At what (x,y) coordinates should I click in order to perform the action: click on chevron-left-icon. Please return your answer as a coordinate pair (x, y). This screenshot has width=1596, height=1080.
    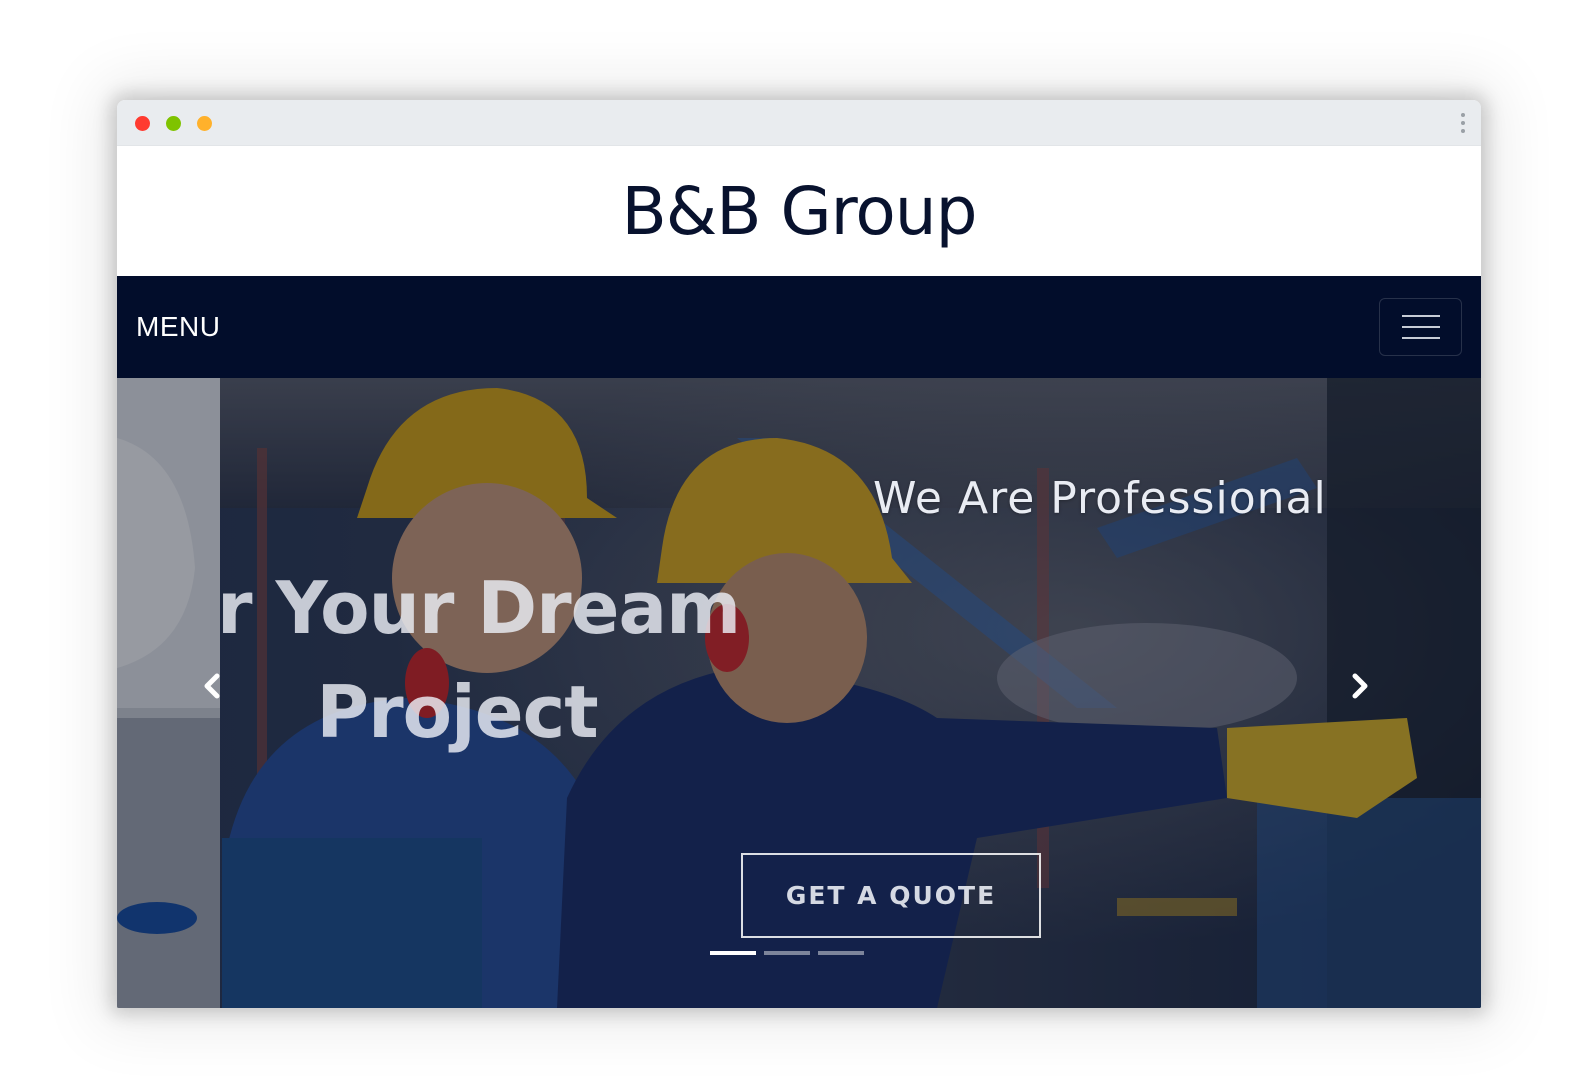
    Looking at the image, I should click on (213, 686).